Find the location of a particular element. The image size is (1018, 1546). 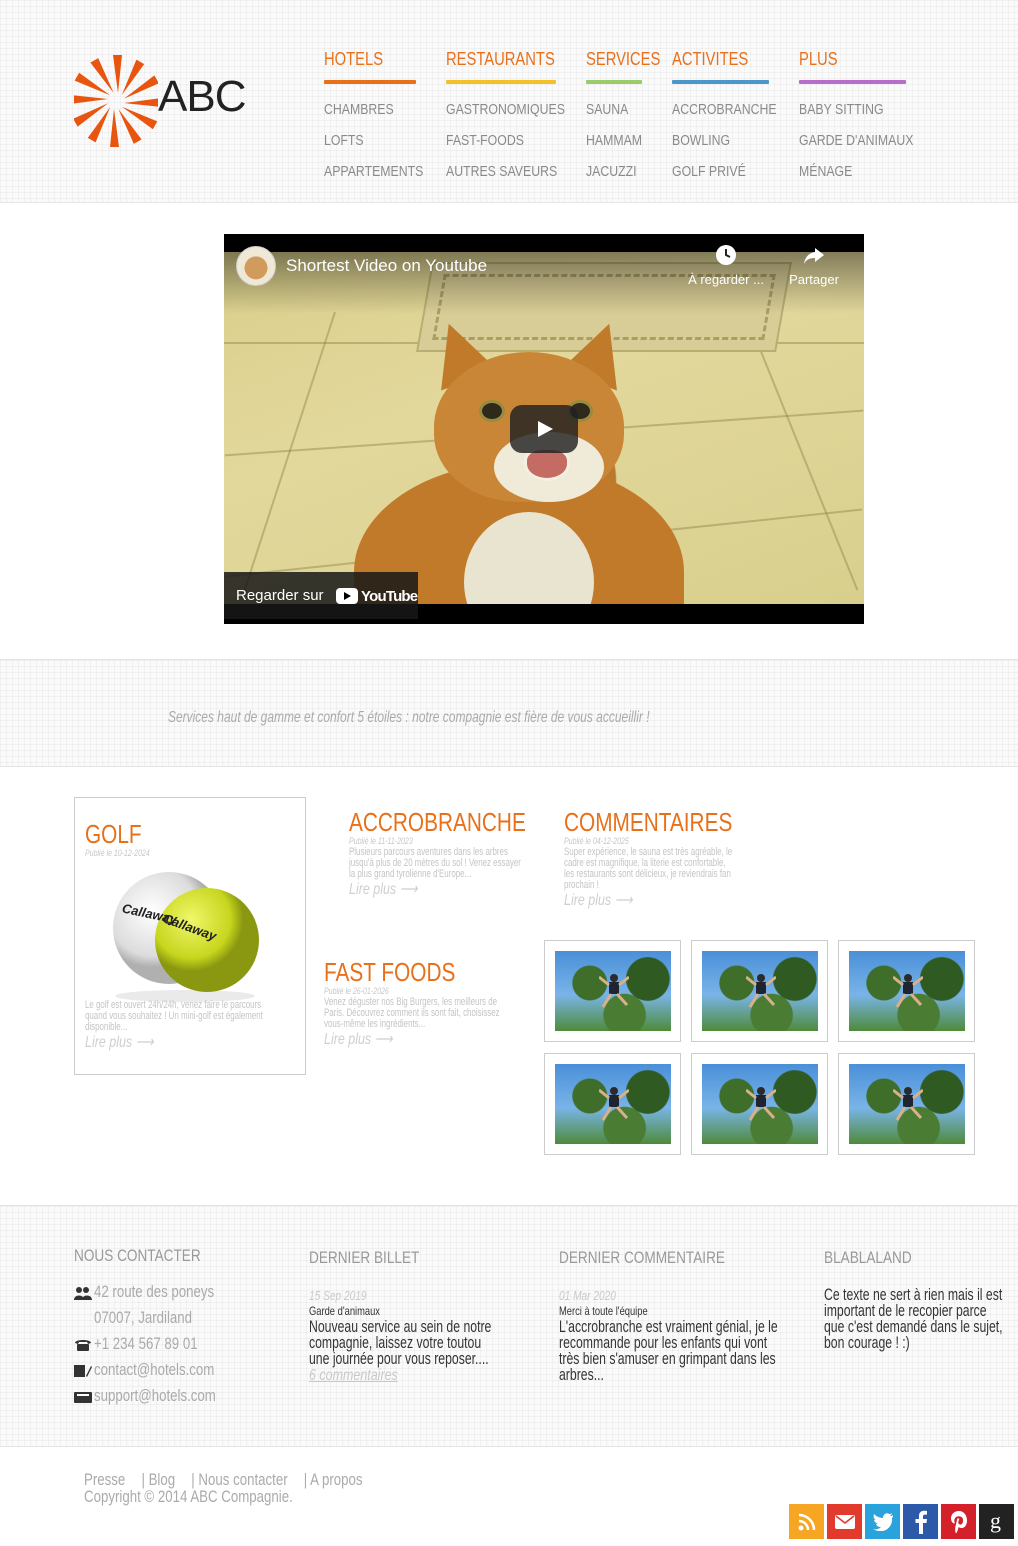

nav-item-sauna: SAUNA is located at coordinates (609, 109).